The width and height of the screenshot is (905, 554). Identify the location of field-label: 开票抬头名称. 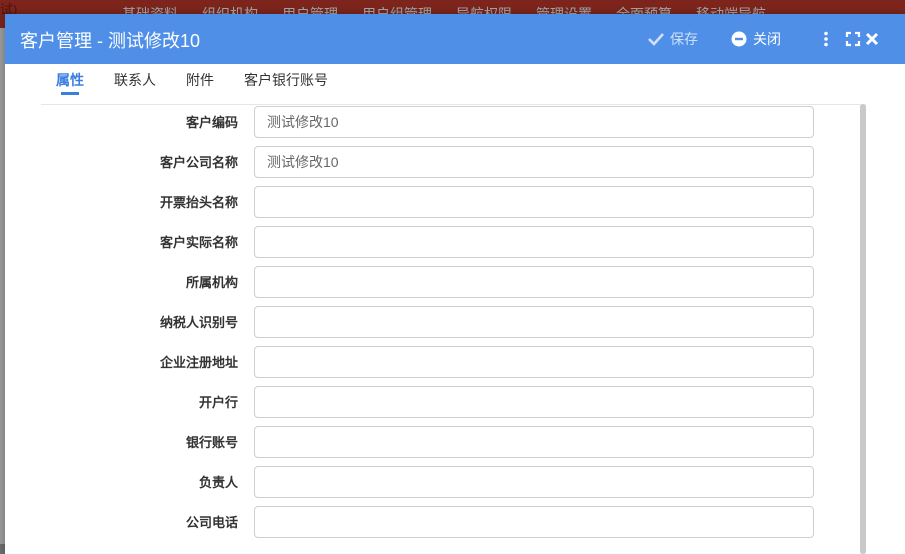
(198, 202).